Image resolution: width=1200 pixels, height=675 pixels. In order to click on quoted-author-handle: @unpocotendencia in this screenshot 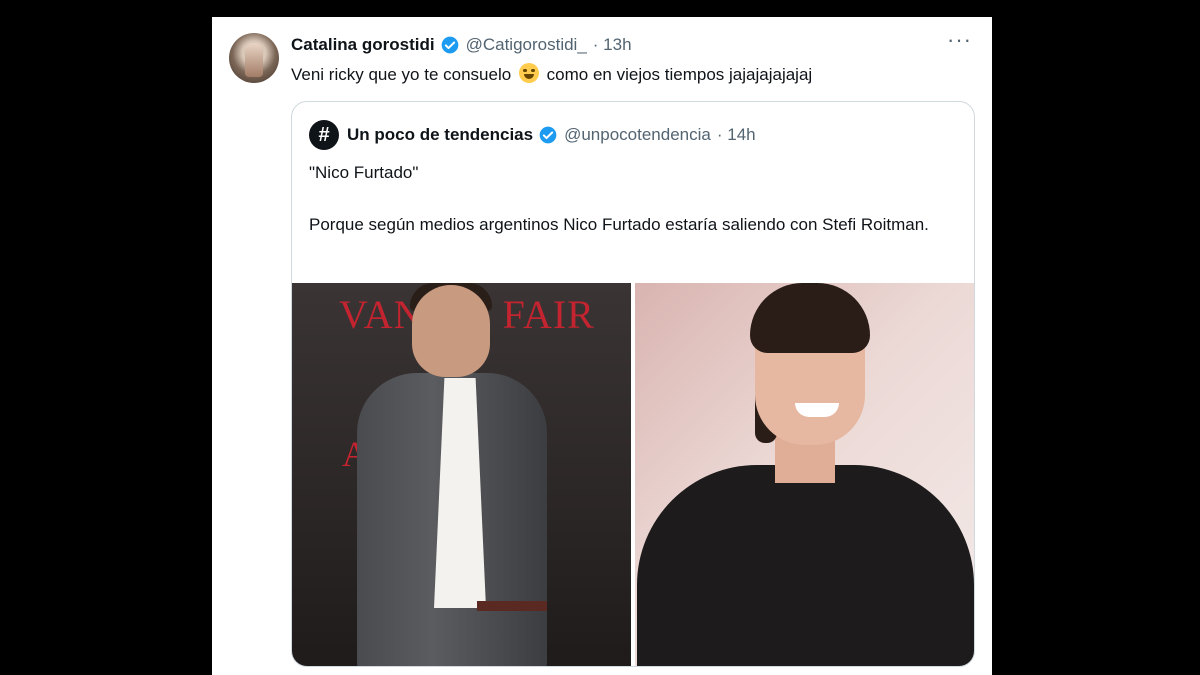, I will do `click(637, 135)`.